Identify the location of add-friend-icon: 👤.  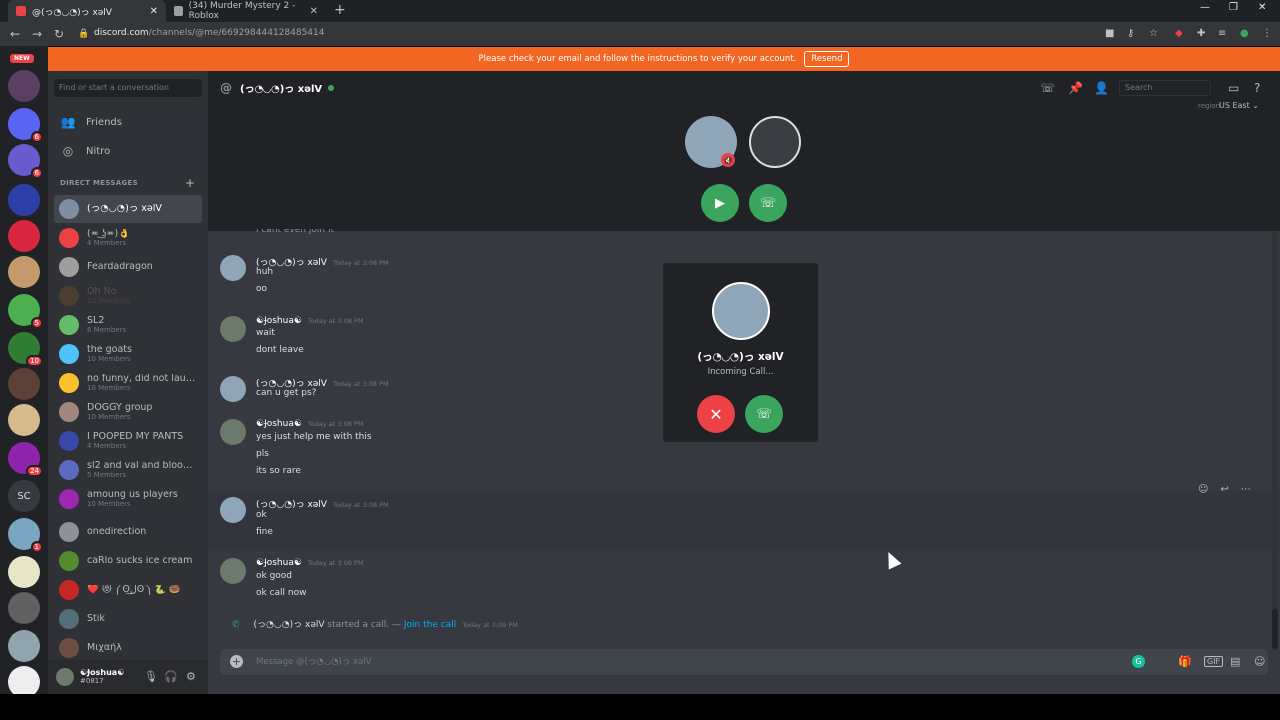
(1101, 88).